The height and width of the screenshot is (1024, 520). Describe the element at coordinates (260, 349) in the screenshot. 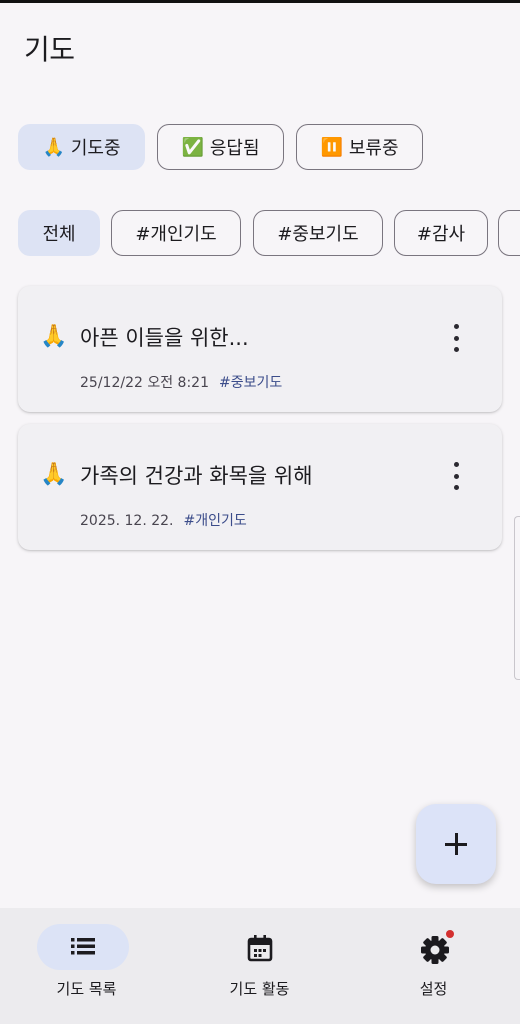

I see `prayer-card: 🙏 아픈 이들을 위한... 25/12/22 오전 8:21 #중보기도` at that location.